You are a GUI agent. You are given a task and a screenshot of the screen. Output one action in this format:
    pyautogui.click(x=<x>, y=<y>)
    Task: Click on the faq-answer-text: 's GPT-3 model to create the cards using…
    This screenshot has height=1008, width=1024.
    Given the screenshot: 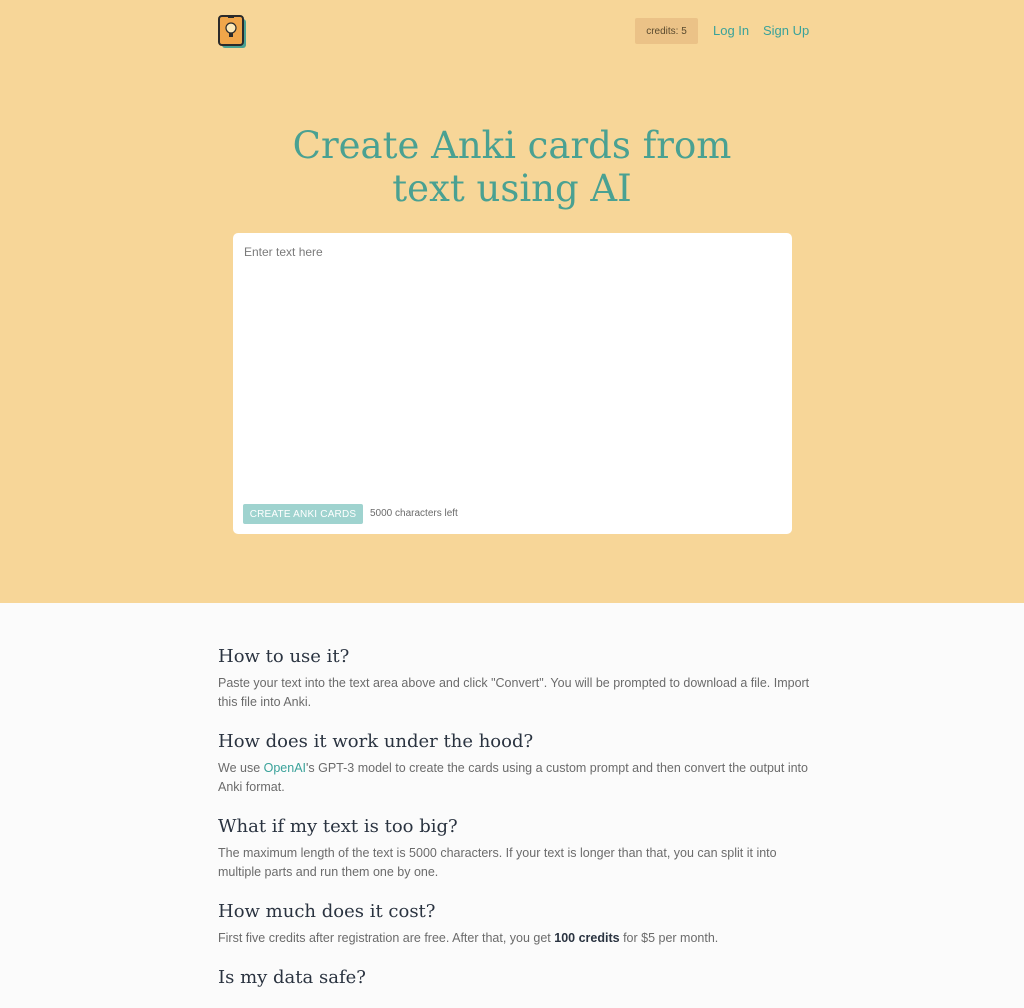 What is the action you would take?
    pyautogui.click(x=513, y=777)
    